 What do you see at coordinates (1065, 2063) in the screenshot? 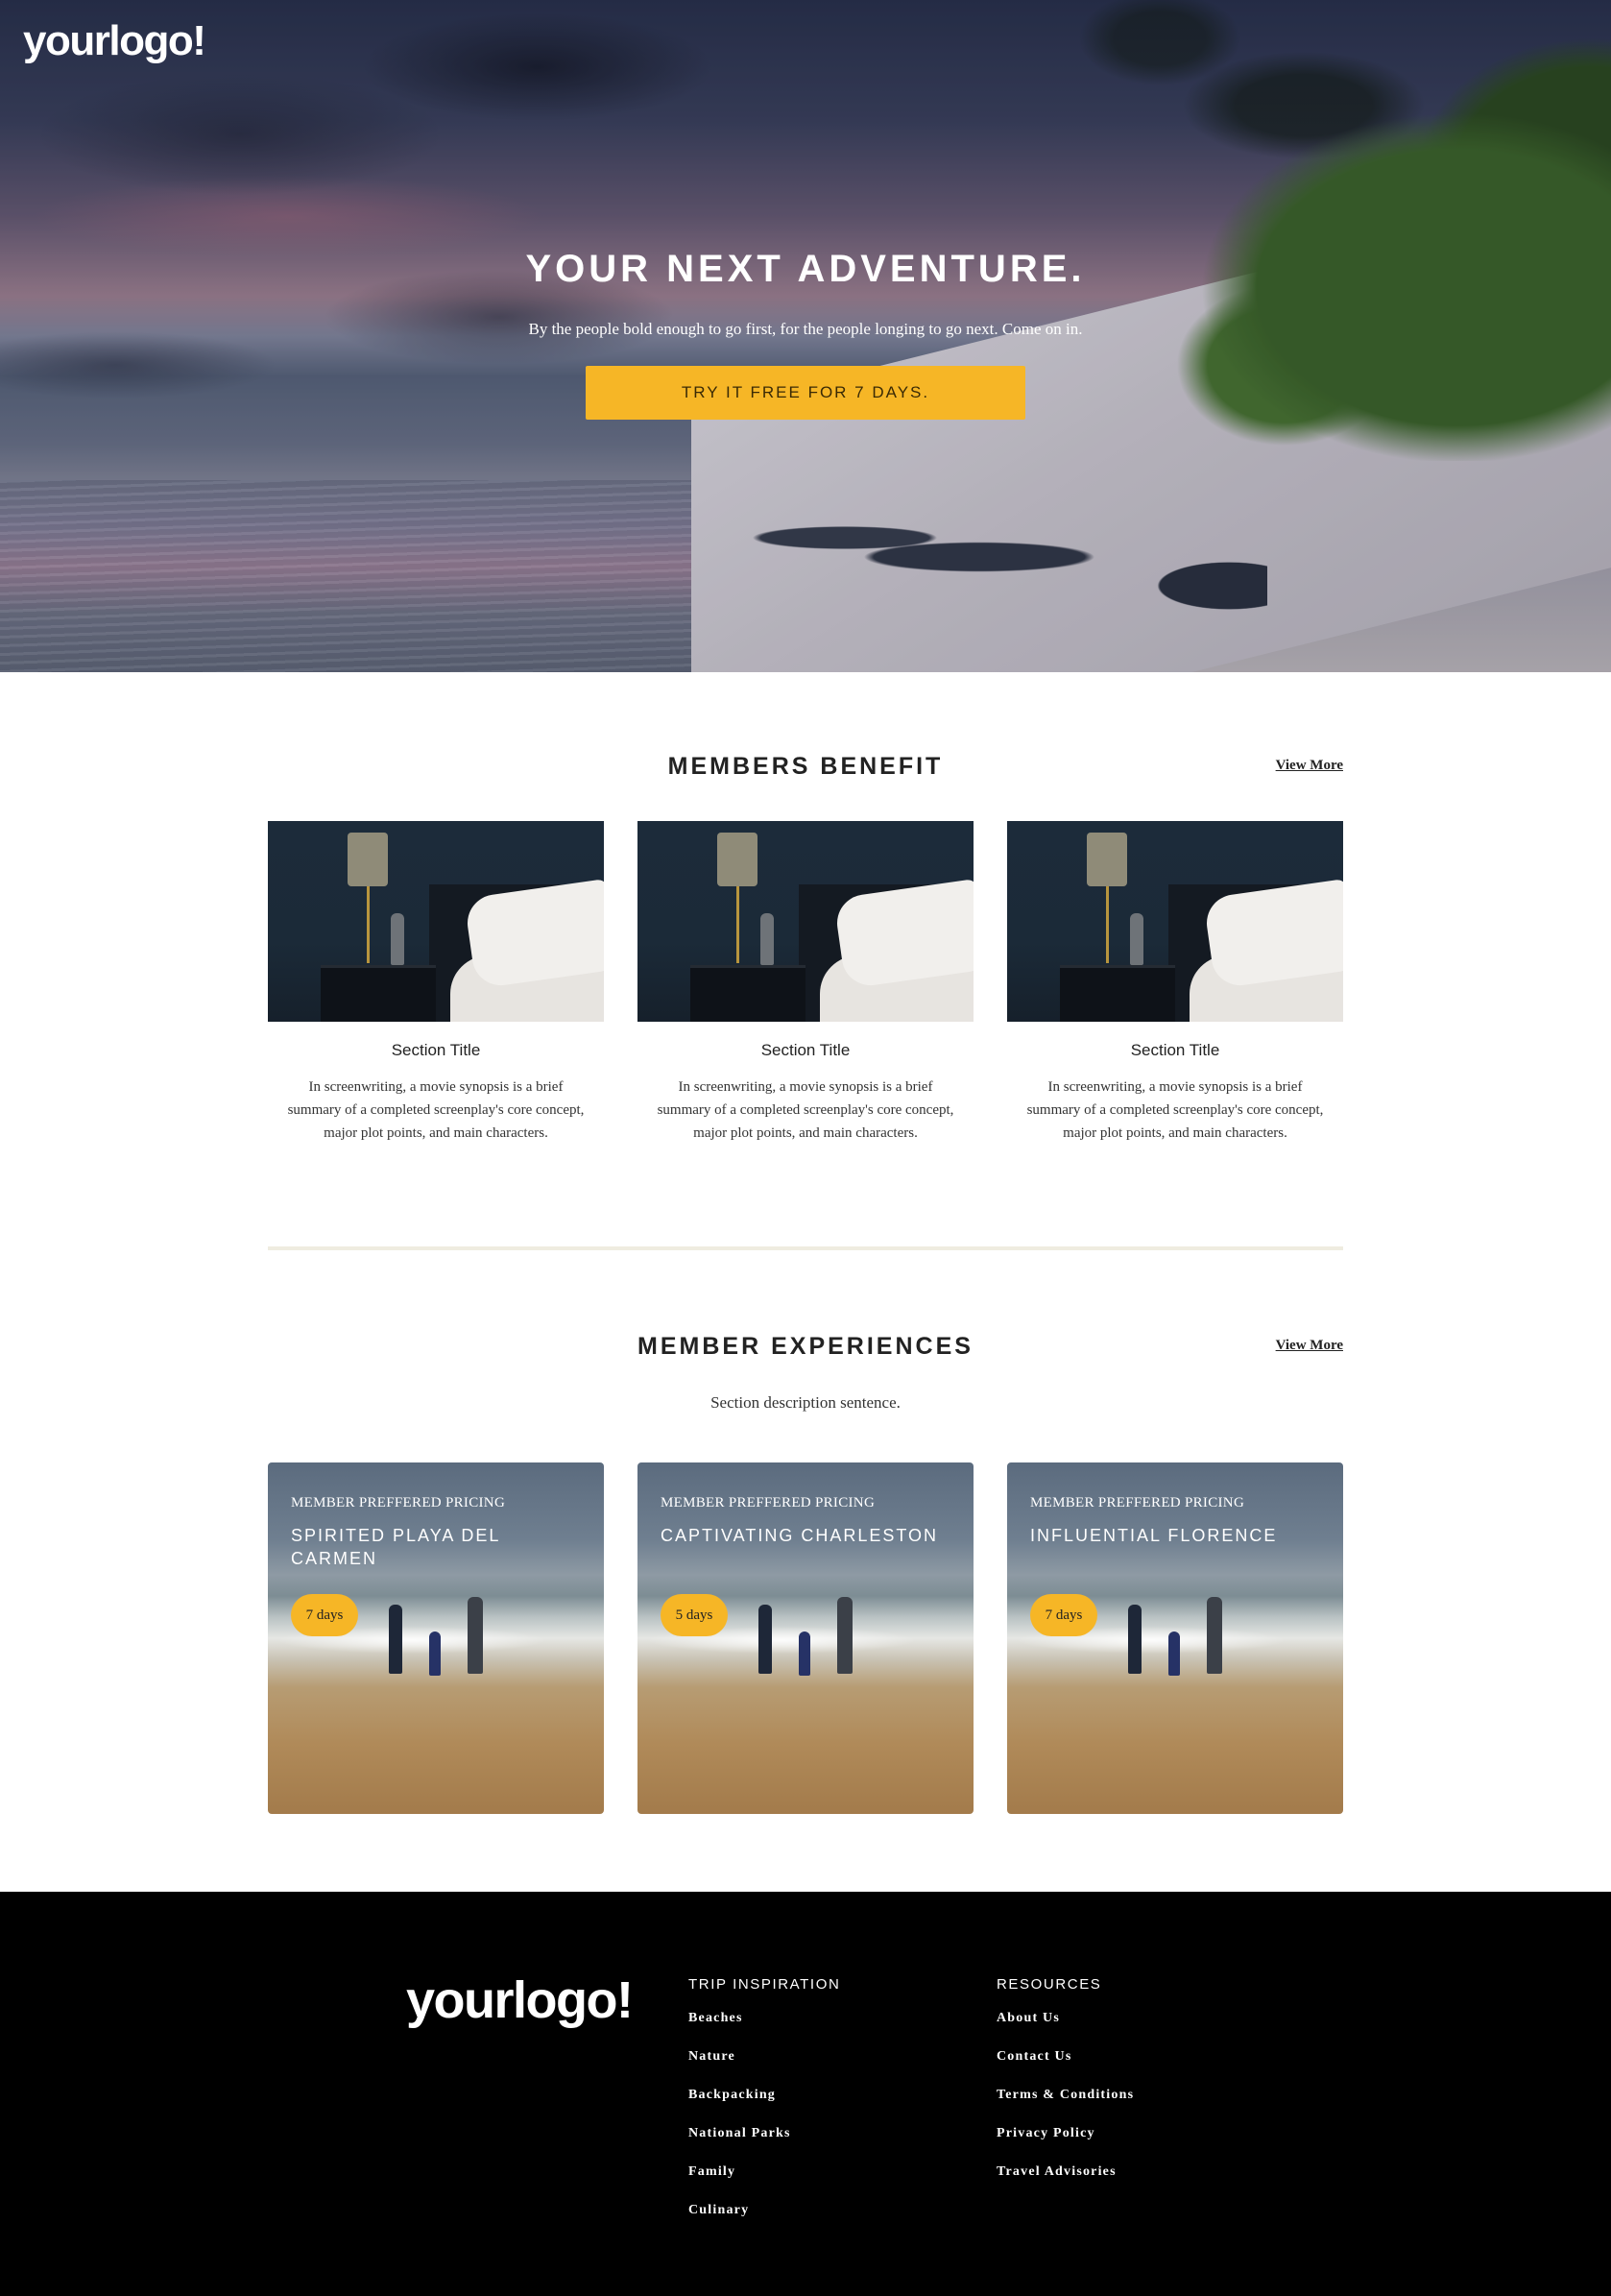
I see `footer-link-contact-us: Contact Us` at bounding box center [1065, 2063].